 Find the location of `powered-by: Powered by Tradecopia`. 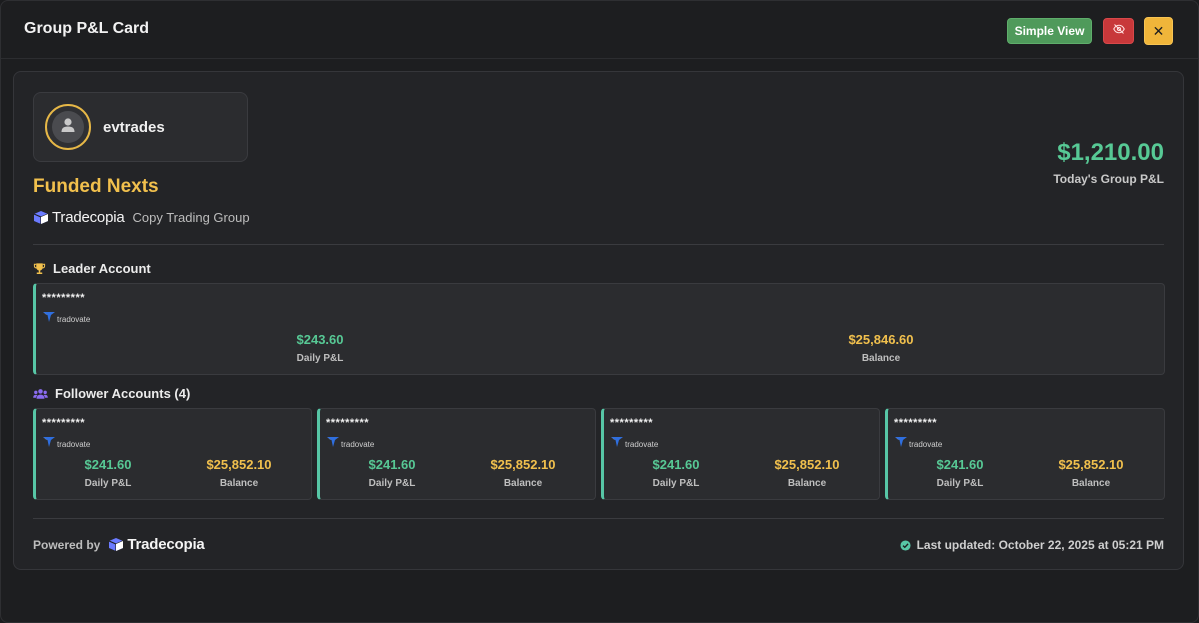

powered-by: Powered by Tradecopia is located at coordinates (119, 544).